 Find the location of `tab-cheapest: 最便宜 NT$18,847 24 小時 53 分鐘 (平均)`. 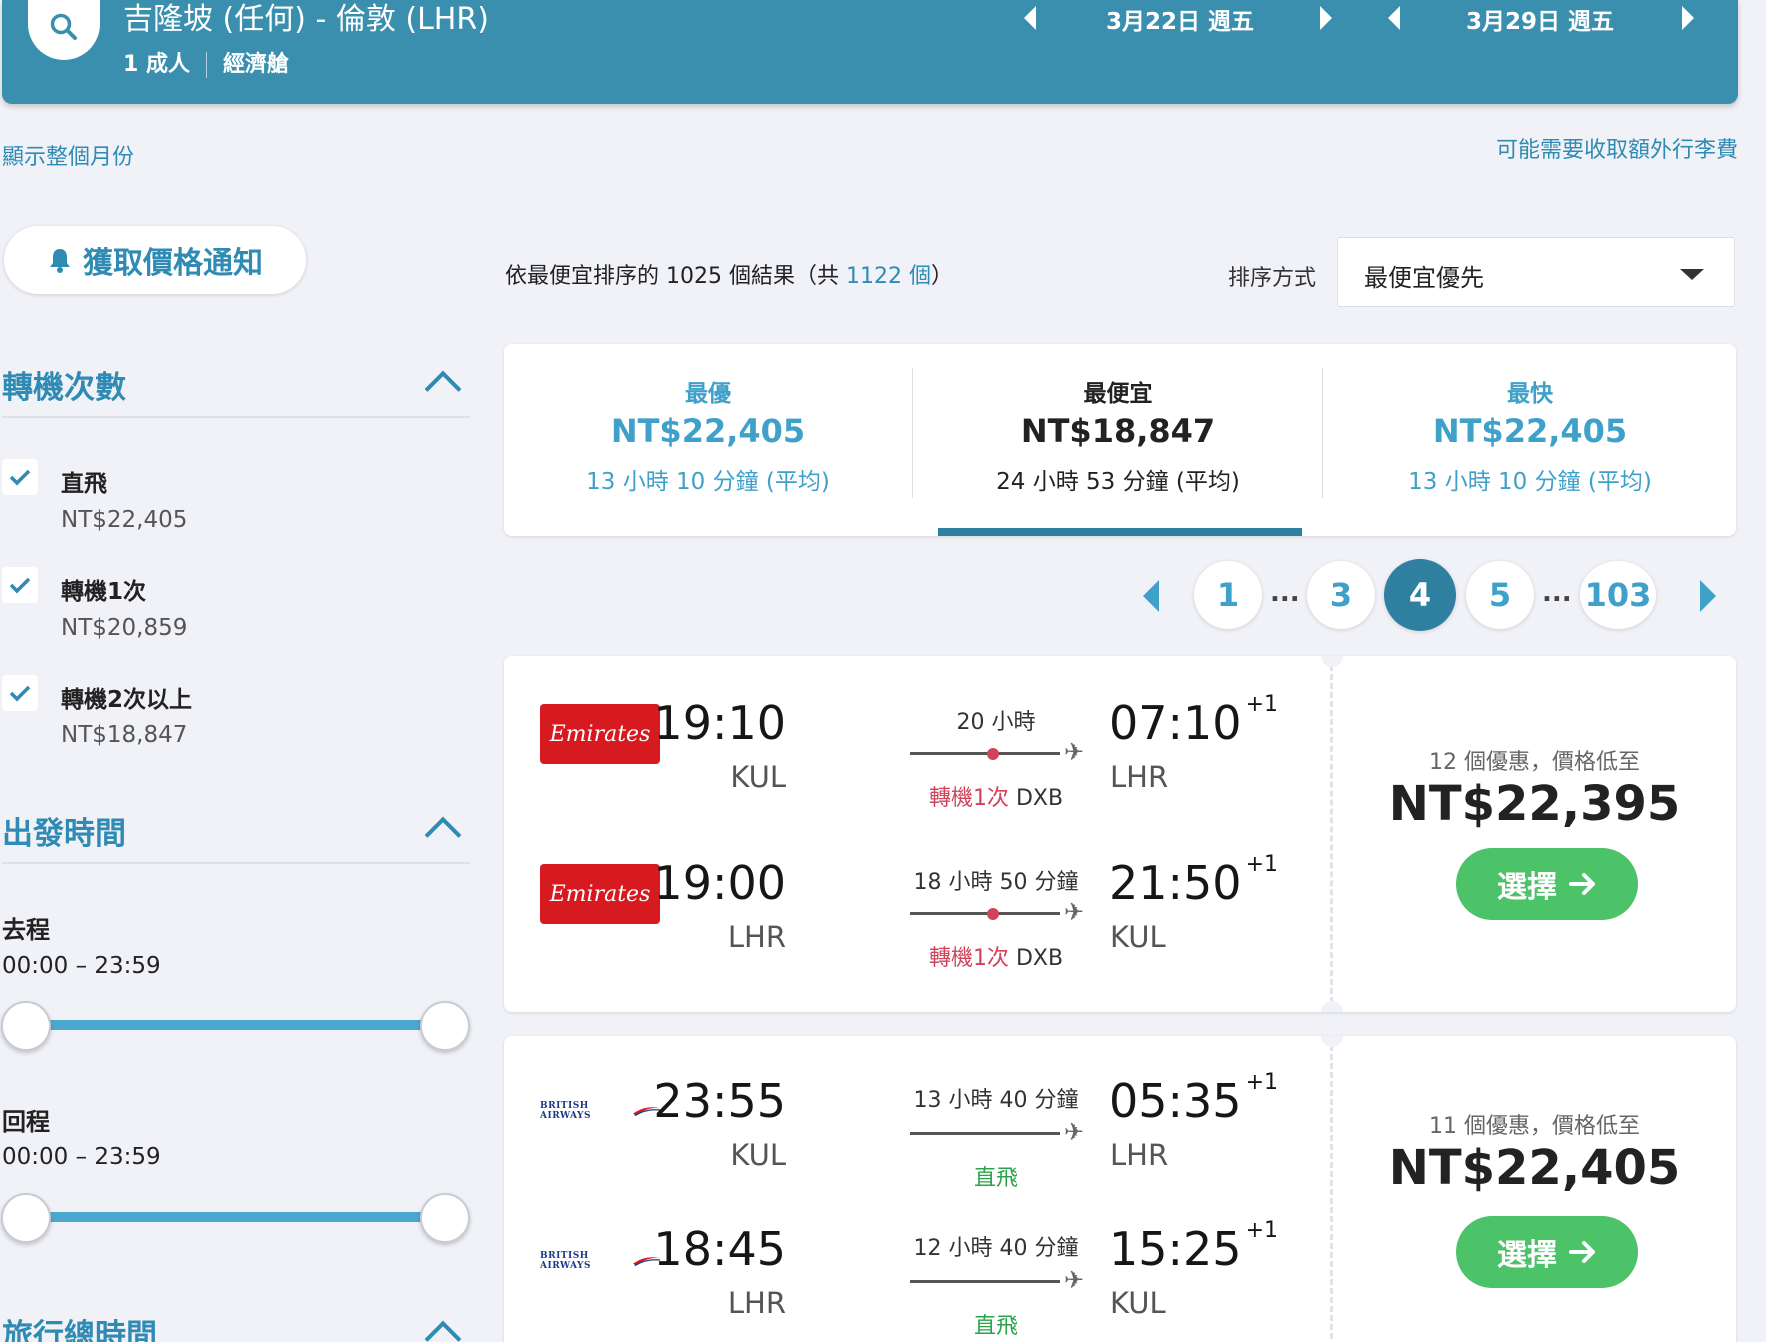

tab-cheapest: 最便宜 NT$18,847 24 小時 53 分鐘 (平均) is located at coordinates (1118, 440).